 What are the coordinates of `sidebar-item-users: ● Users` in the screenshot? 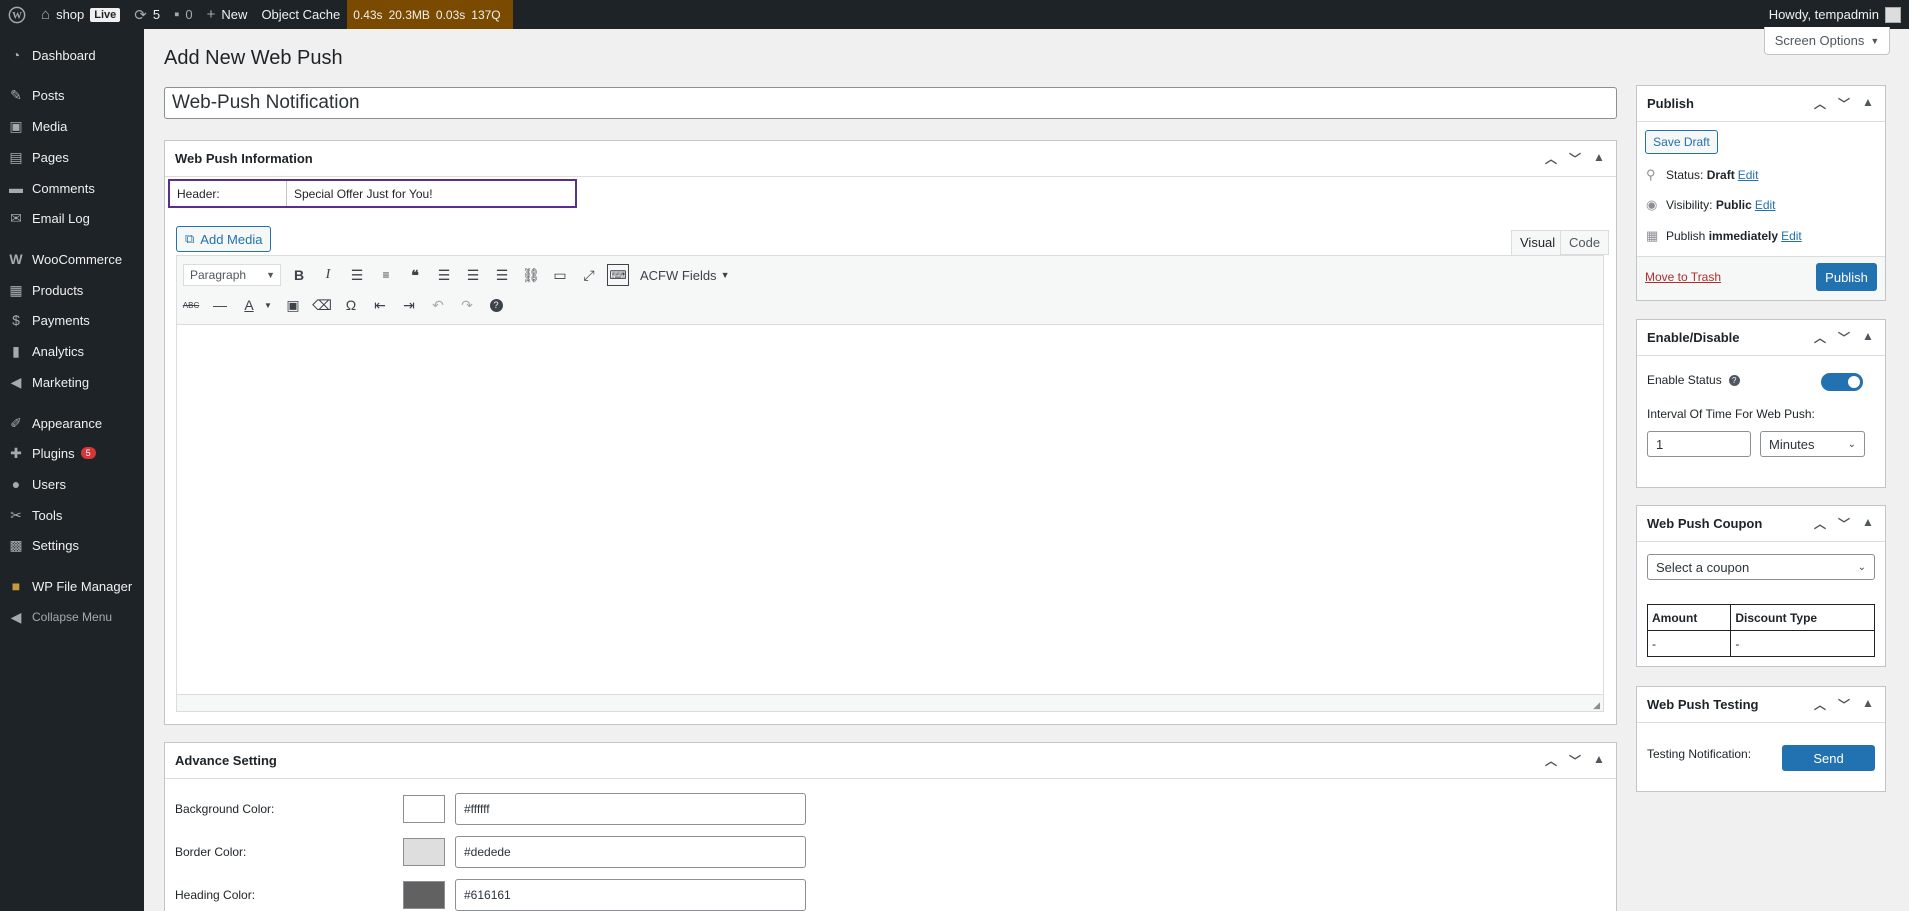 It's located at (72, 484).